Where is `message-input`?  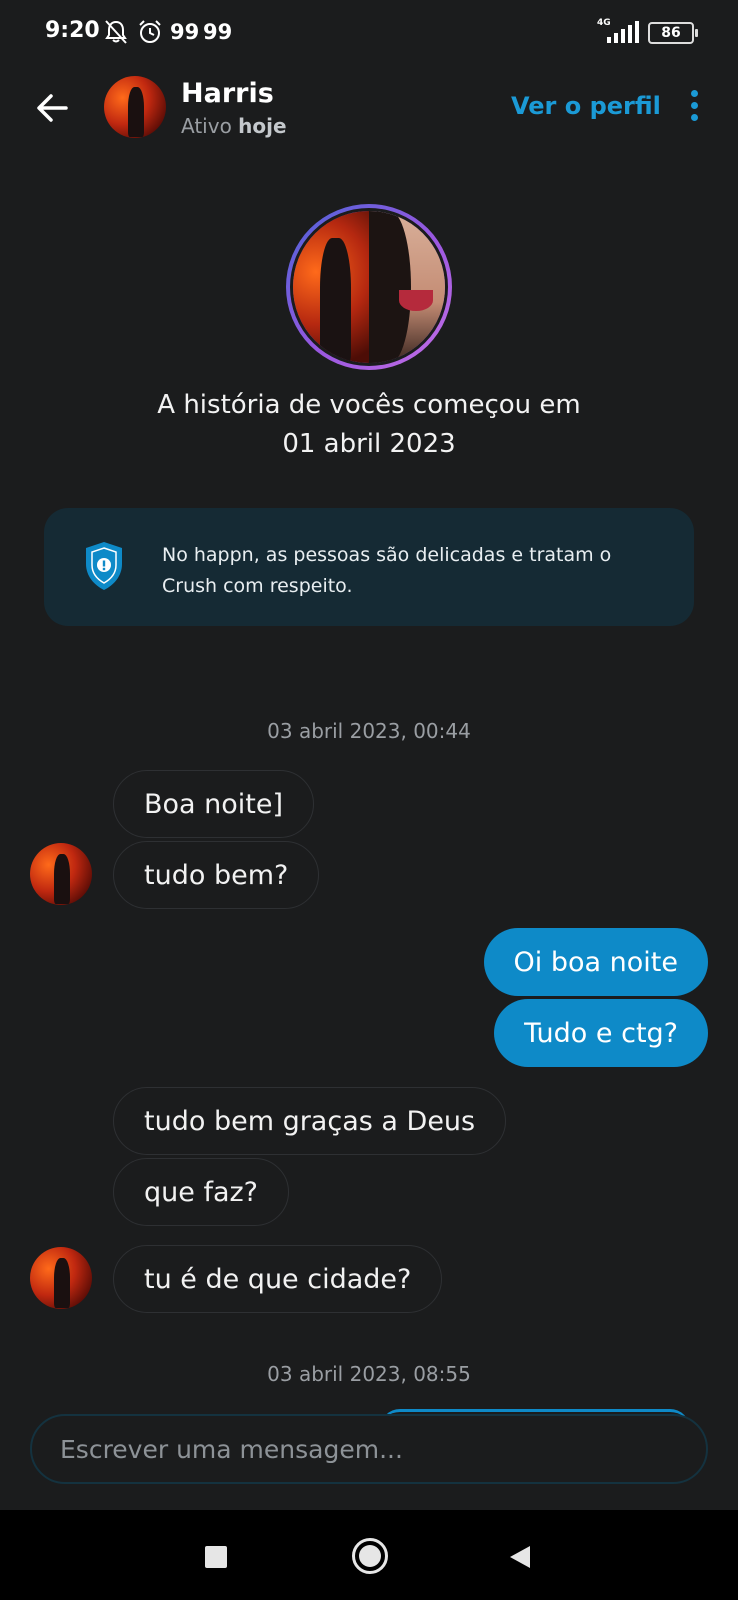
message-input is located at coordinates (360, 1449).